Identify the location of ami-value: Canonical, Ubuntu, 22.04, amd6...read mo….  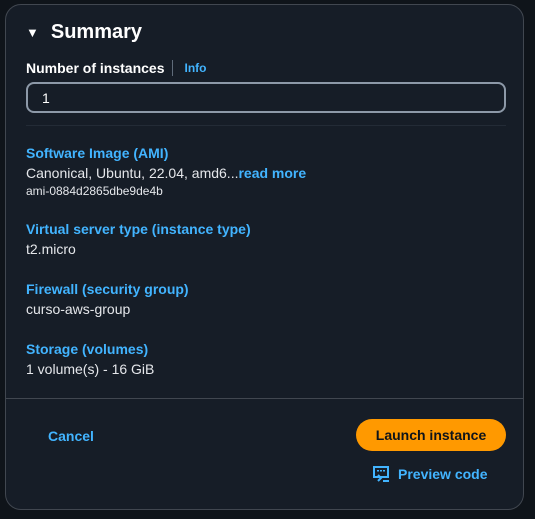
(166, 173).